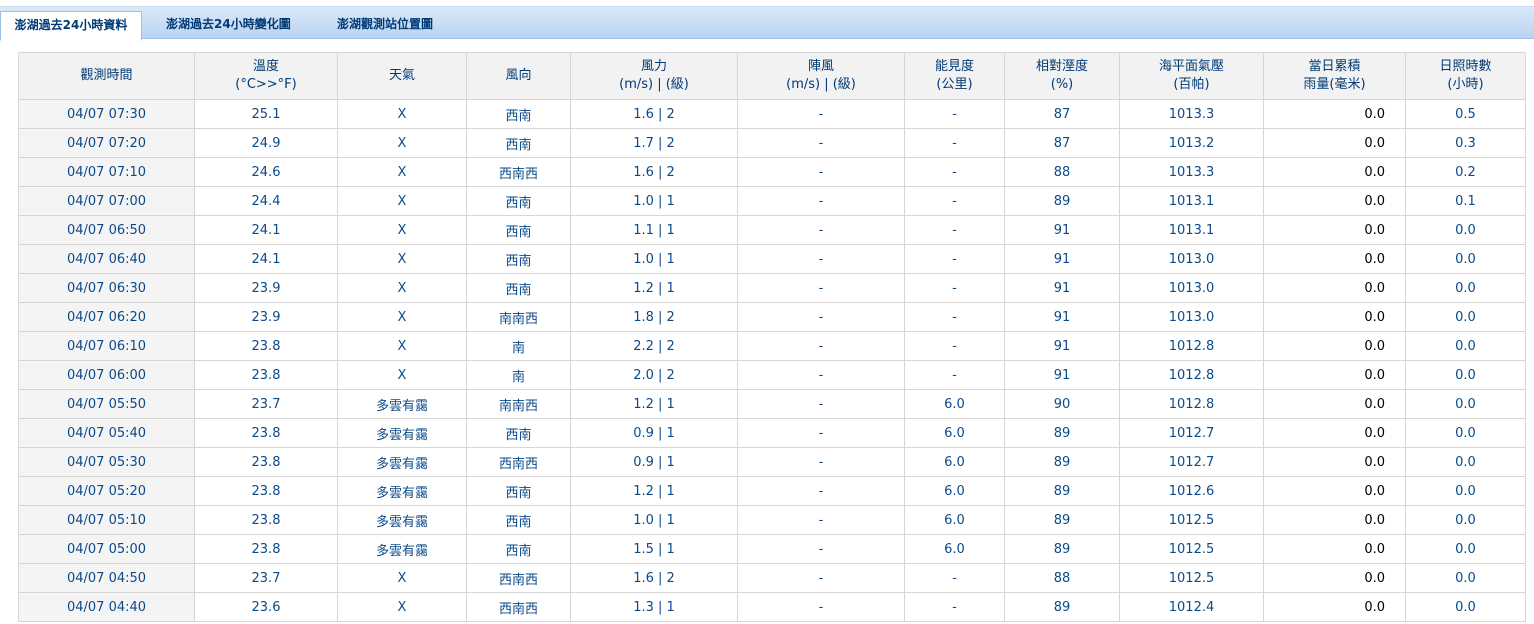 This screenshot has height=624, width=1534. Describe the element at coordinates (1465, 66) in the screenshot. I see `header-label: 日照時數` at that location.